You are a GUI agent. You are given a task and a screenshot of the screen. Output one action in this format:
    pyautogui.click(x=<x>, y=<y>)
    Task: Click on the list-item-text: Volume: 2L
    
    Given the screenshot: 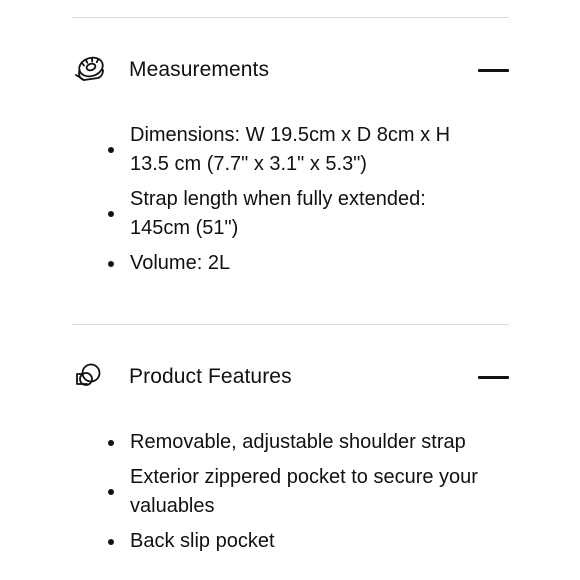 What is the action you would take?
    pyautogui.click(x=180, y=263)
    